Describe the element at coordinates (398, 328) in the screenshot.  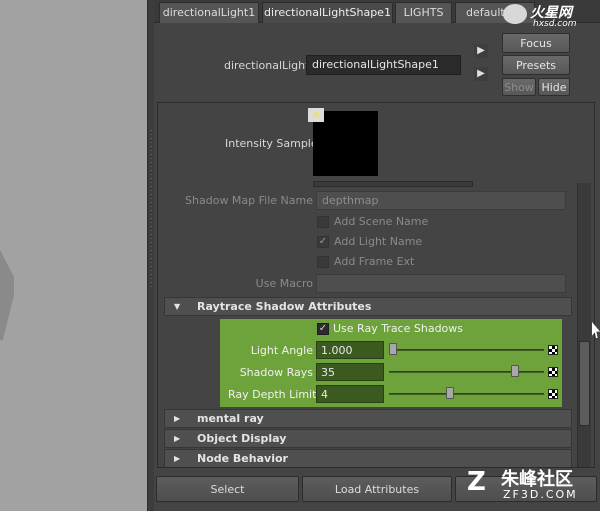
I see `use-ray-trace-label: Use Ray Trace Shadows` at that location.